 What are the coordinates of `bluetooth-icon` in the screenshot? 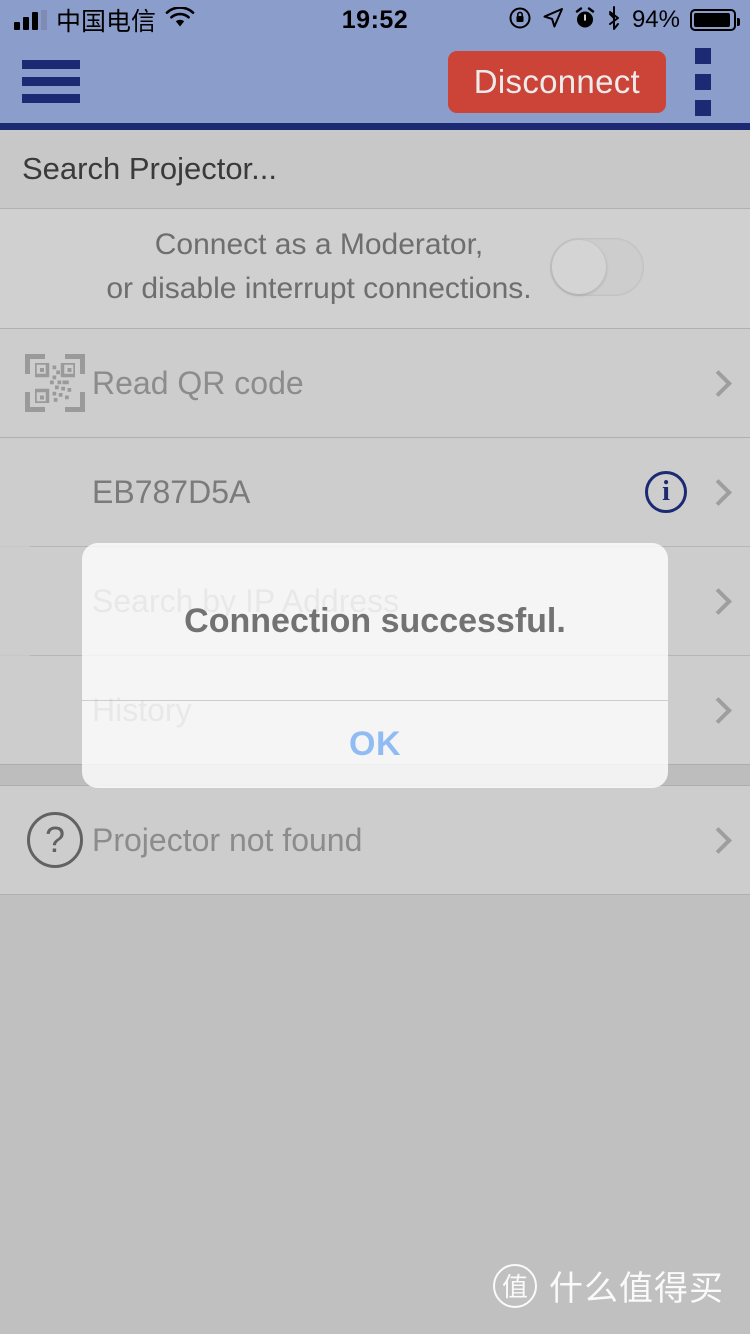 It's located at (614, 20).